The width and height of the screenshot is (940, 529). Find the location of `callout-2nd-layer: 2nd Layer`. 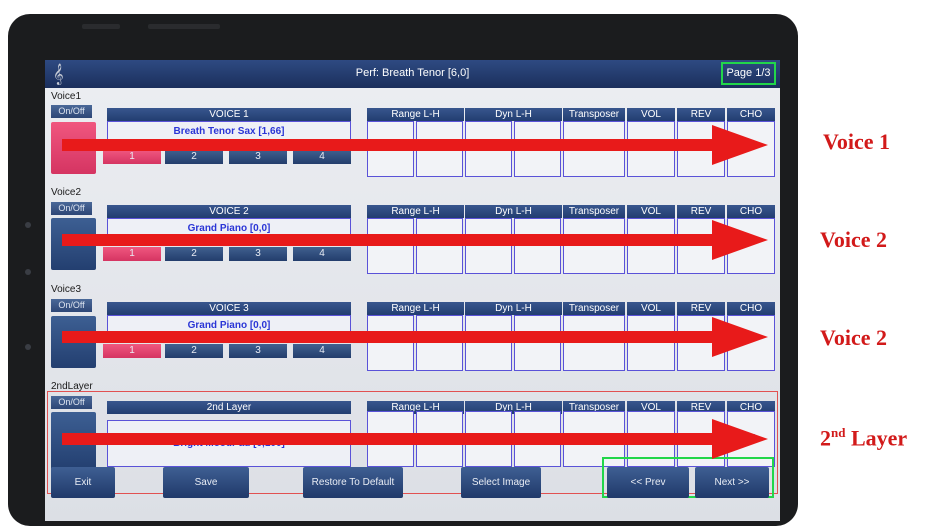

callout-2nd-layer: 2nd Layer is located at coordinates (863, 438).